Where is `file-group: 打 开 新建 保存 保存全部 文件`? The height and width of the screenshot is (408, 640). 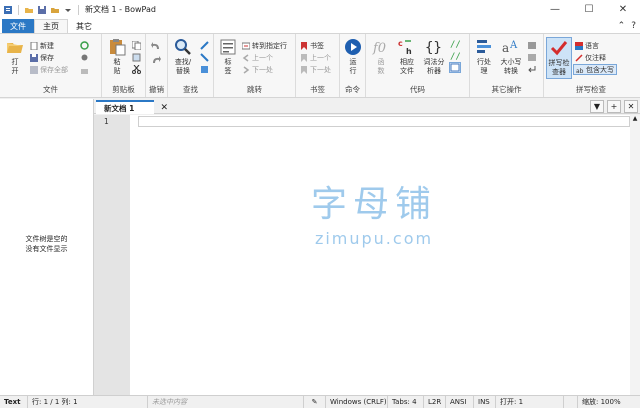 file-group: 打 开 新建 保存 保存全部 文件 is located at coordinates (51, 65).